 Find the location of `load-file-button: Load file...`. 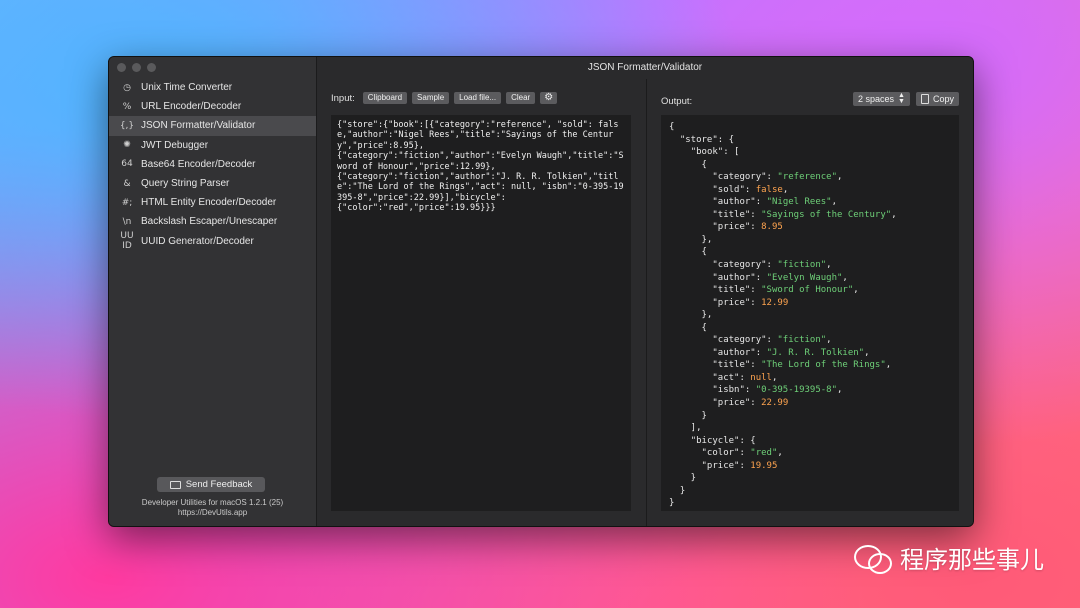

load-file-button: Load file... is located at coordinates (478, 98).